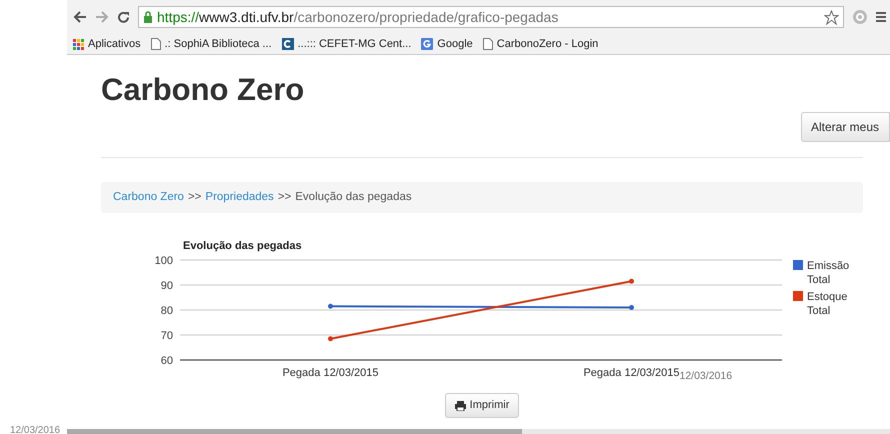 This screenshot has width=890, height=434. I want to click on apps-grid-icon, so click(78, 44).